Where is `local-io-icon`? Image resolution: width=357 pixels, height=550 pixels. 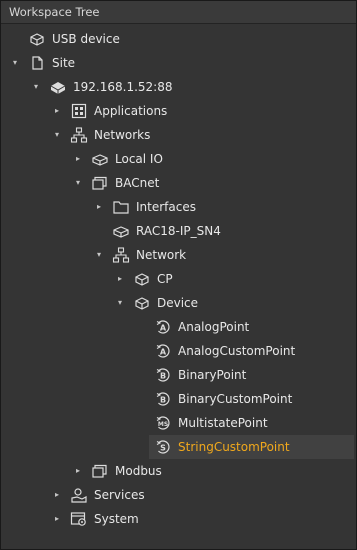 local-io-icon is located at coordinates (100, 159).